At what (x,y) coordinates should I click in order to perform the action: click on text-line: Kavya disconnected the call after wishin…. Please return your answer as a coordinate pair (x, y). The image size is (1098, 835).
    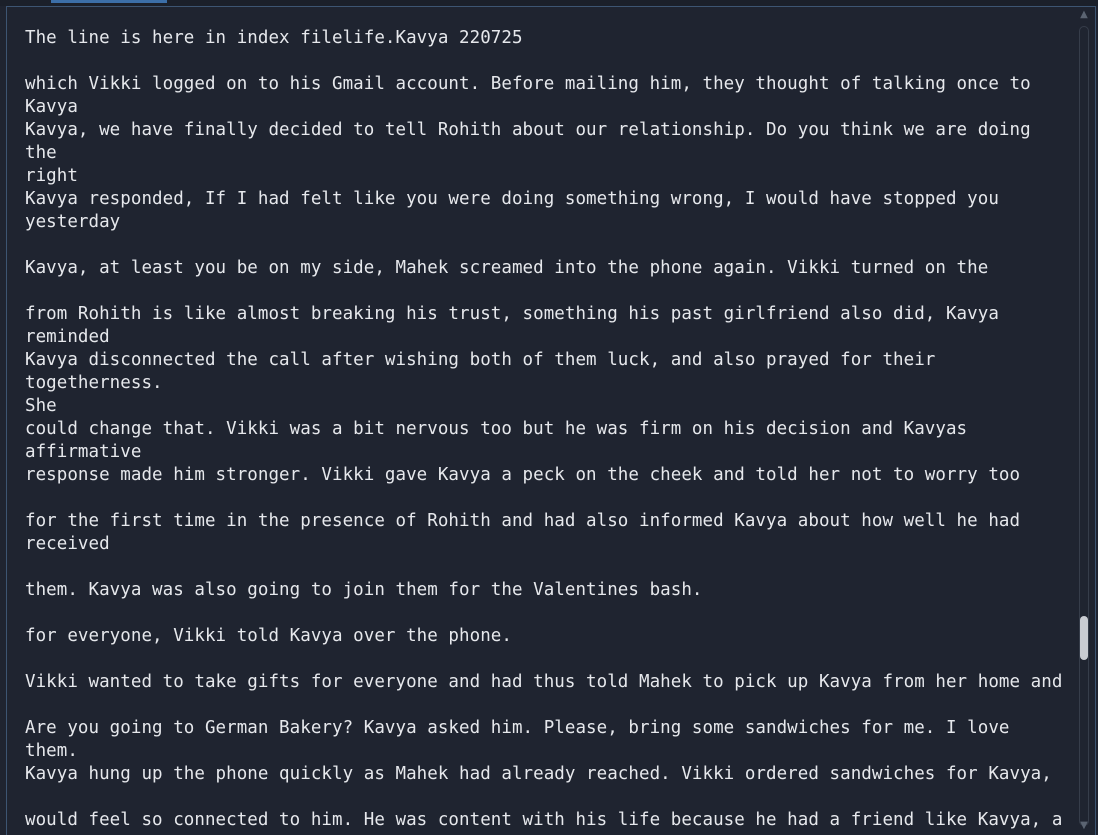
    Looking at the image, I should click on (480, 383).